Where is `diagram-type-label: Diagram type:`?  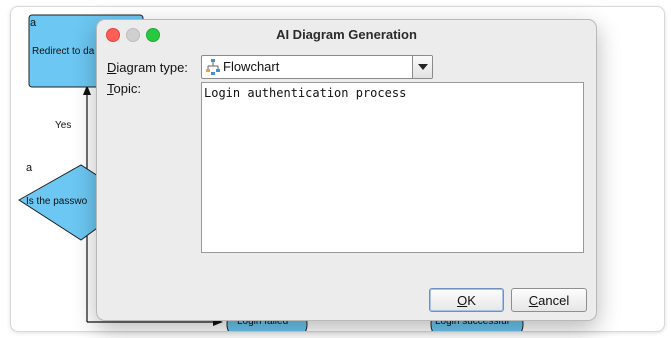 diagram-type-label: Diagram type: is located at coordinates (147, 67).